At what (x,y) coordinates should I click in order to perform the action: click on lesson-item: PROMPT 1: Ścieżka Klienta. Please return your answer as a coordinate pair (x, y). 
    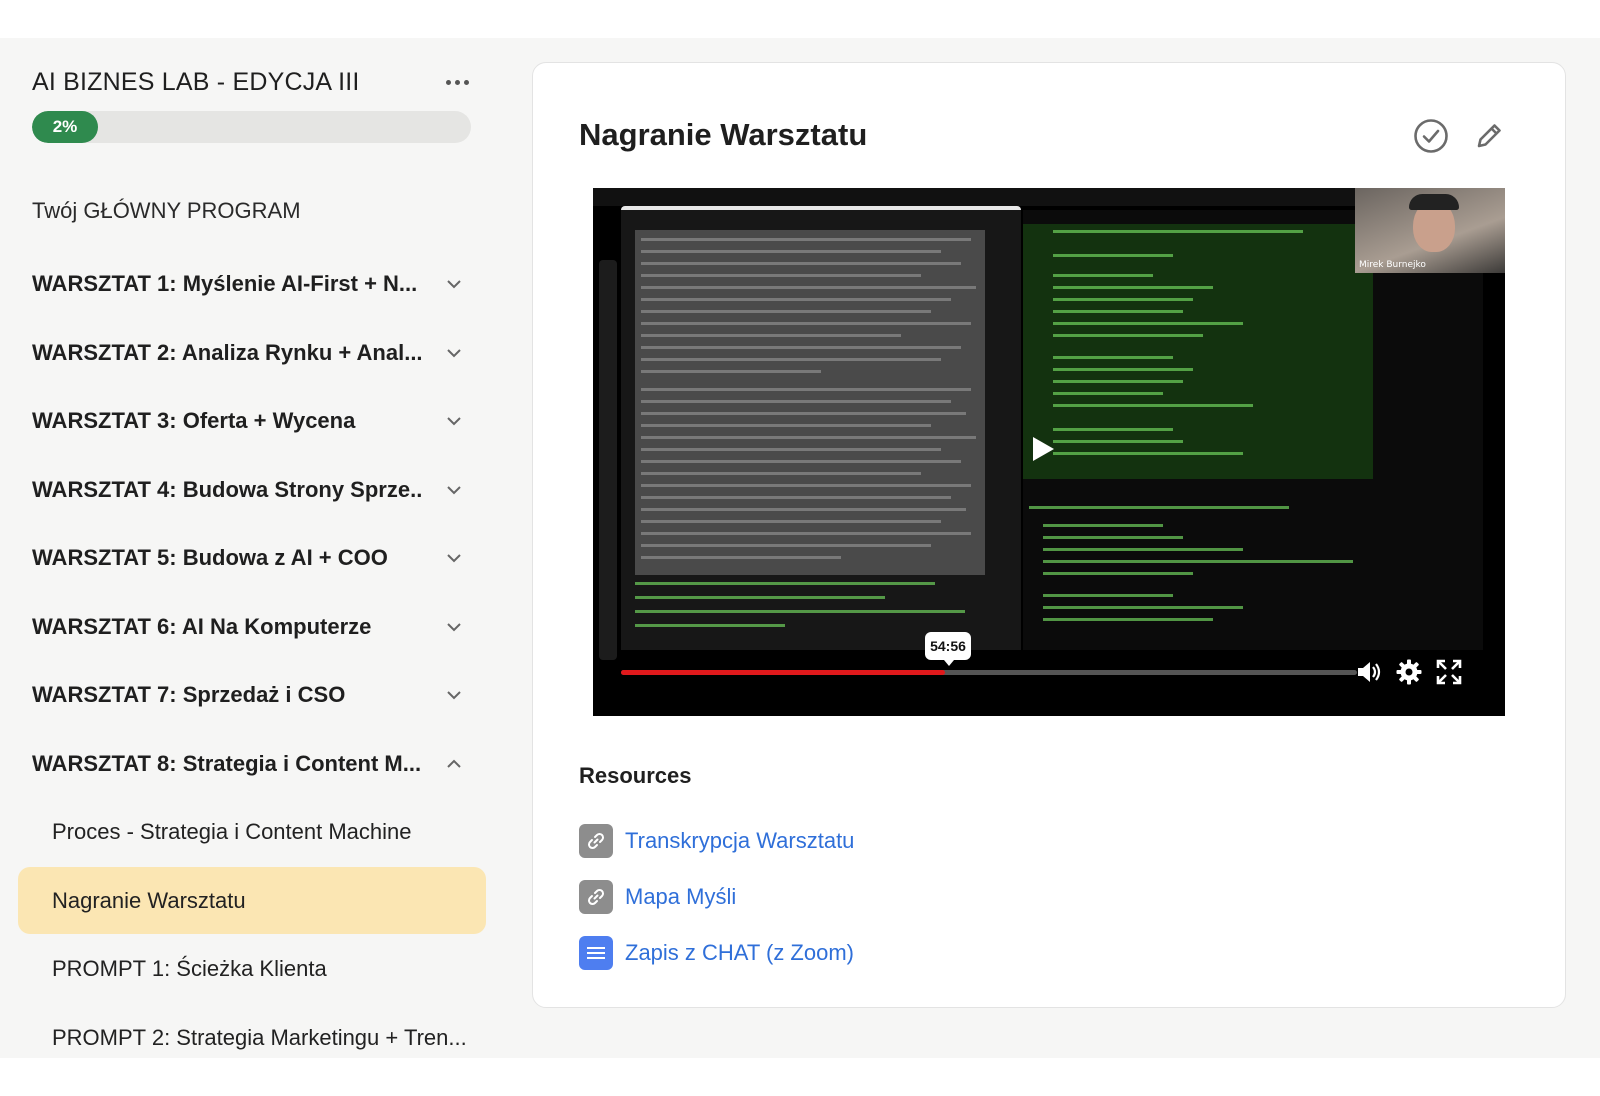
    Looking at the image, I should click on (250, 969).